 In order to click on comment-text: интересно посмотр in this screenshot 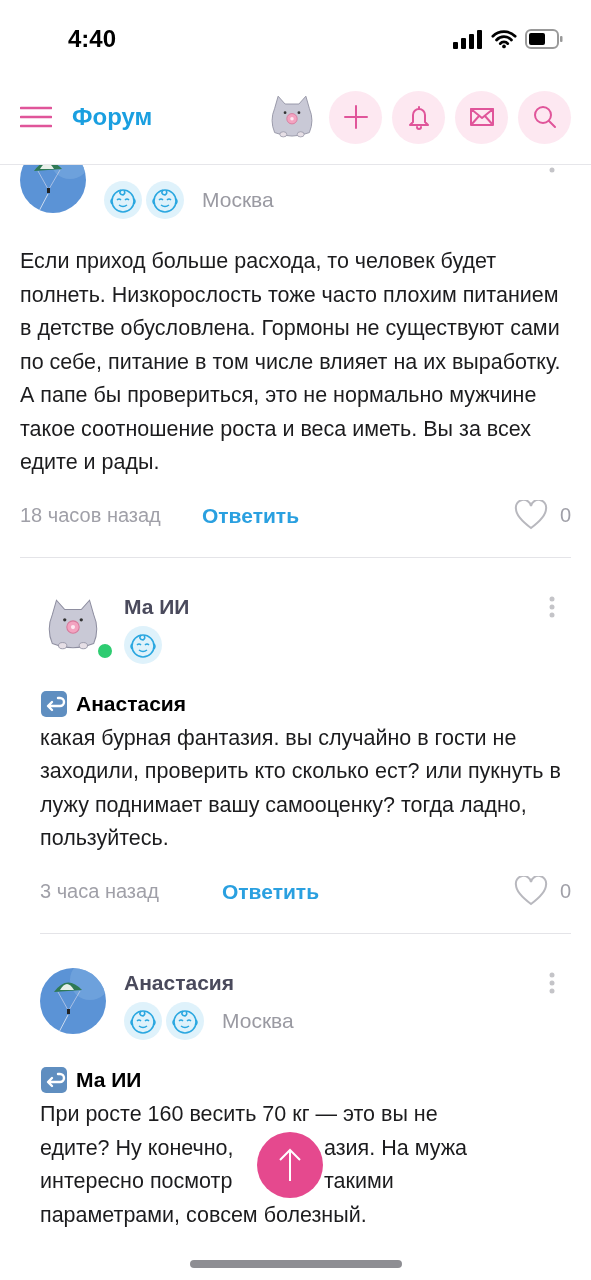, I will do `click(136, 1181)`.